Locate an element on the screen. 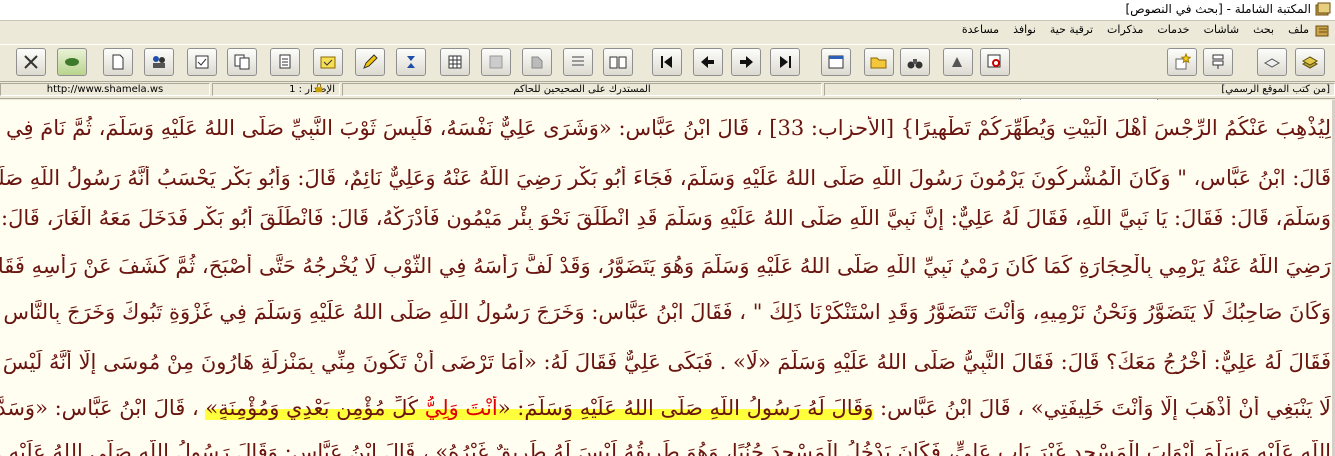 The image size is (1335, 456). link-button is located at coordinates (72, 62).